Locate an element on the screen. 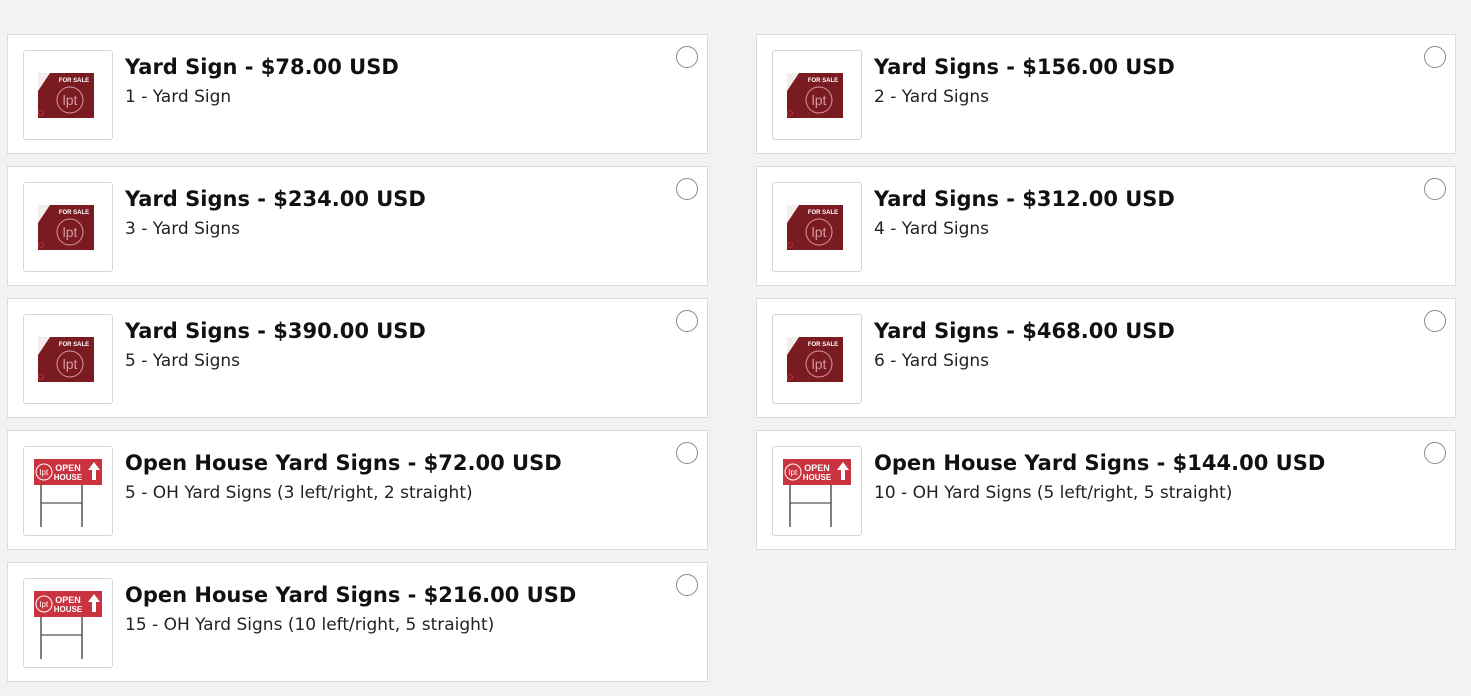  option-subtitle: 5 - Yard Signs is located at coordinates (183, 361).